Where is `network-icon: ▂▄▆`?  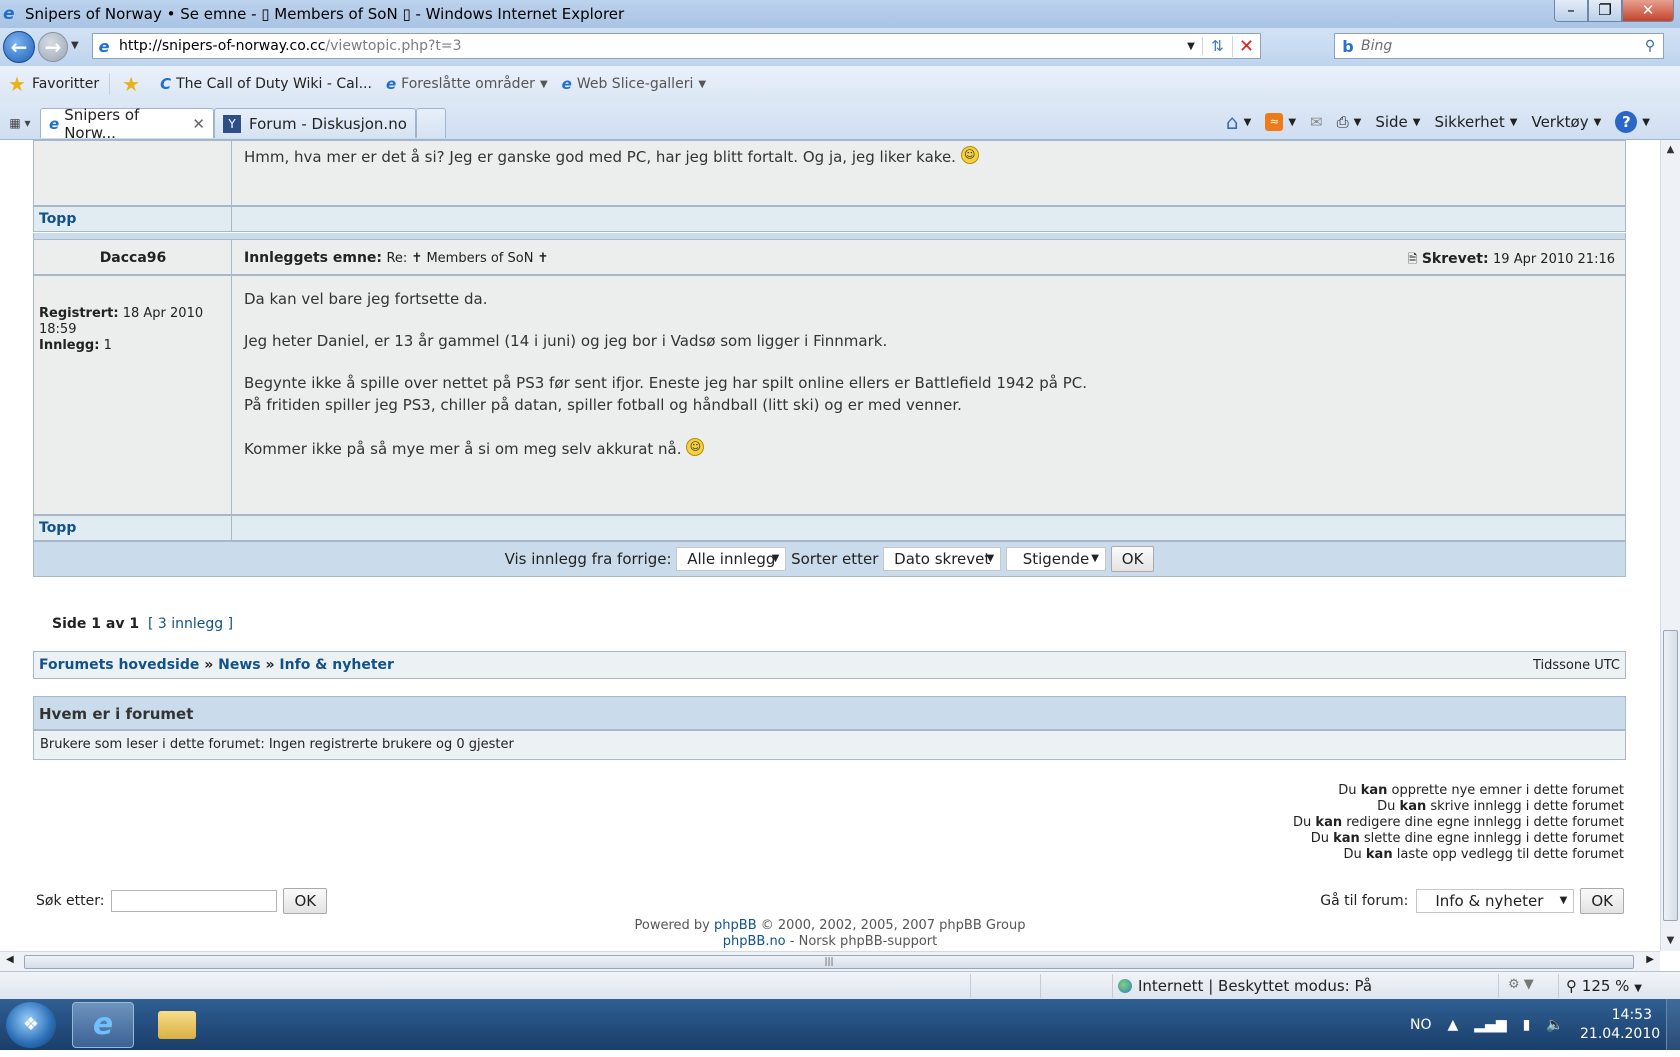 network-icon: ▂▄▆ is located at coordinates (1490, 1025).